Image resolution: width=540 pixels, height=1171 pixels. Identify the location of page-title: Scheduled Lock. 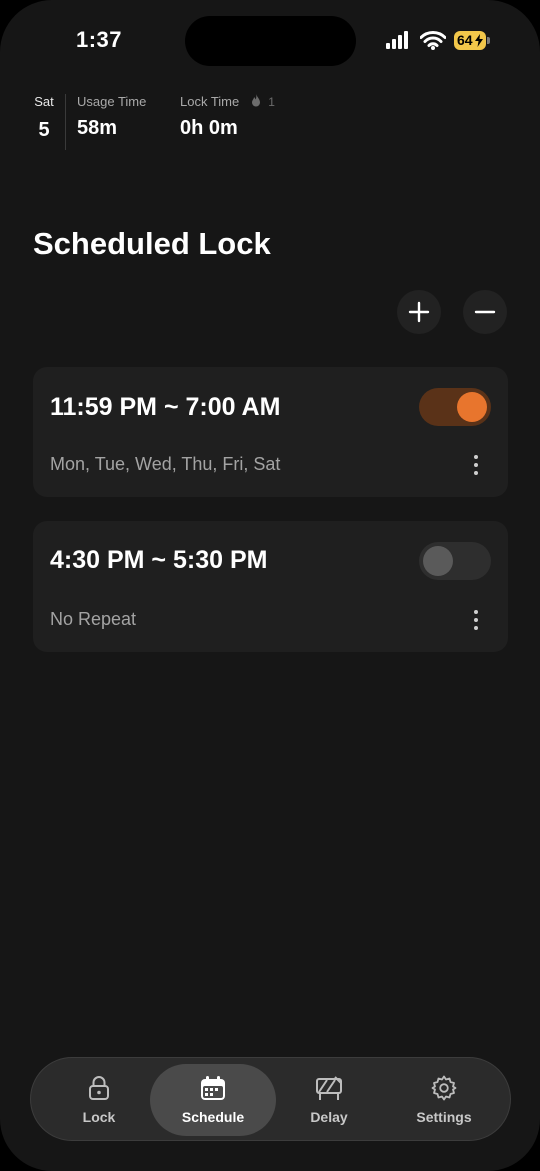
(152, 243).